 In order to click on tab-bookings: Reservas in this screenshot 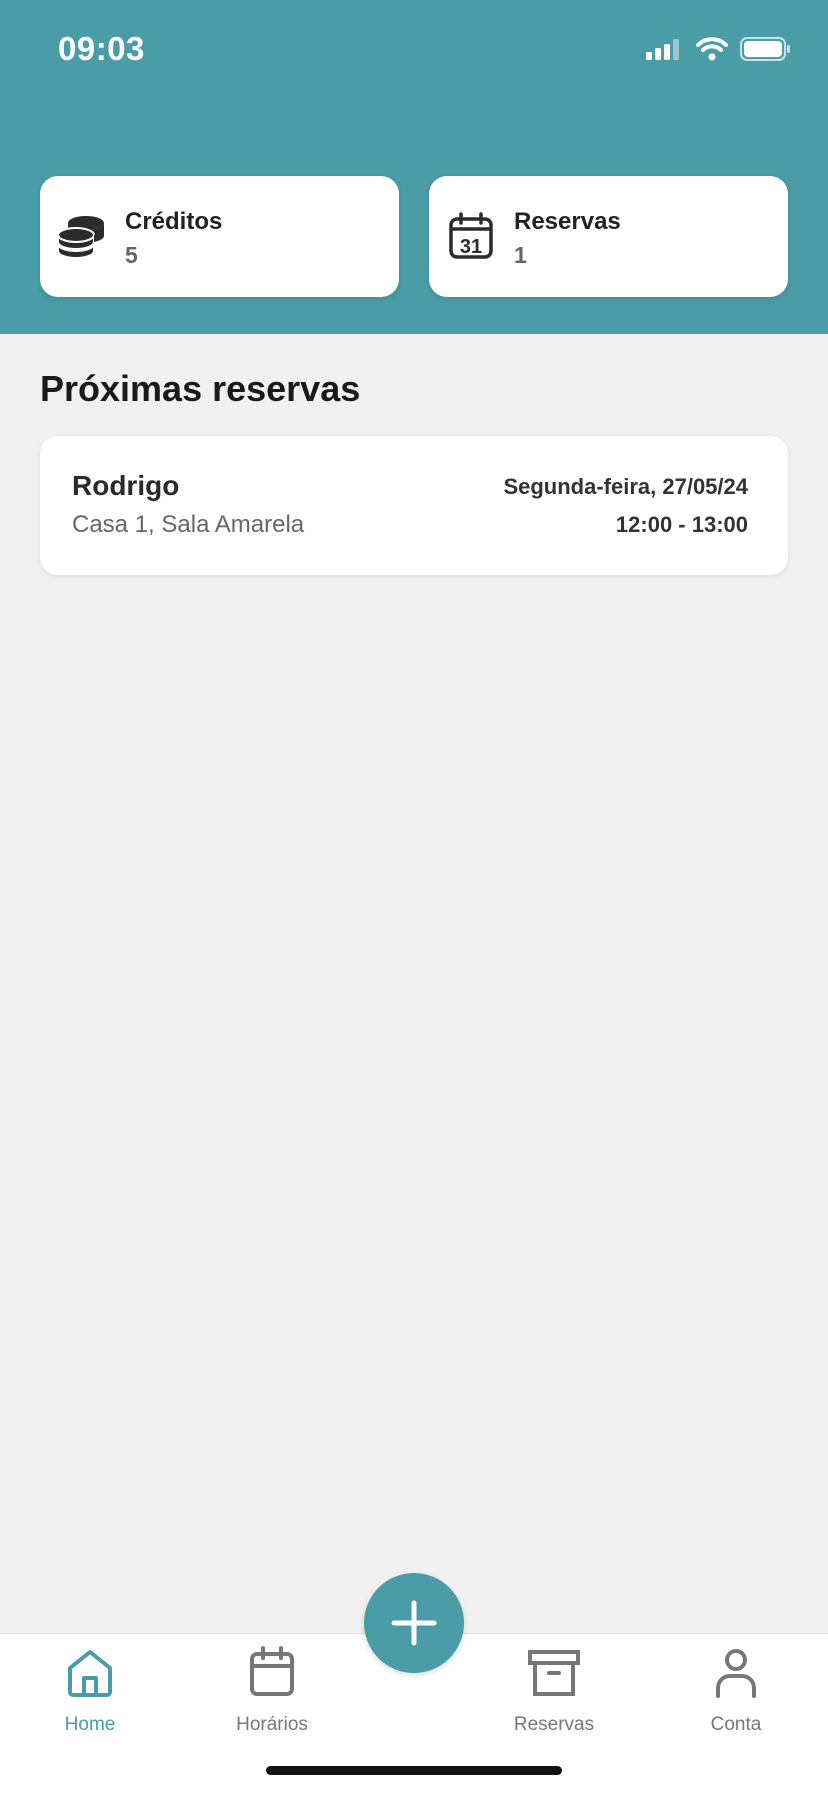, I will do `click(554, 1690)`.